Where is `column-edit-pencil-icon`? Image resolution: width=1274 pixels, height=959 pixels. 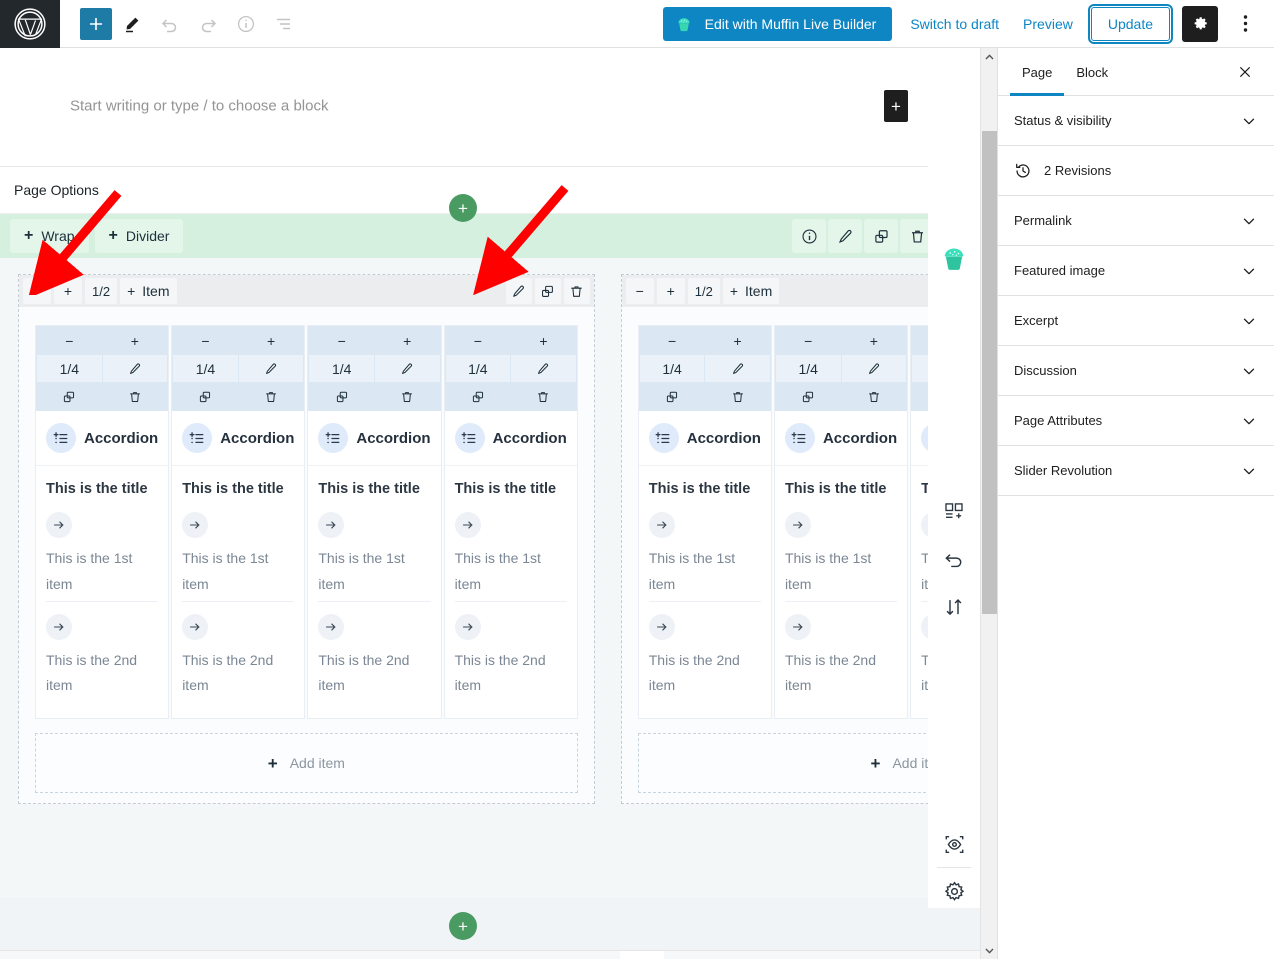
column-edit-pencil-icon is located at coordinates (518, 291).